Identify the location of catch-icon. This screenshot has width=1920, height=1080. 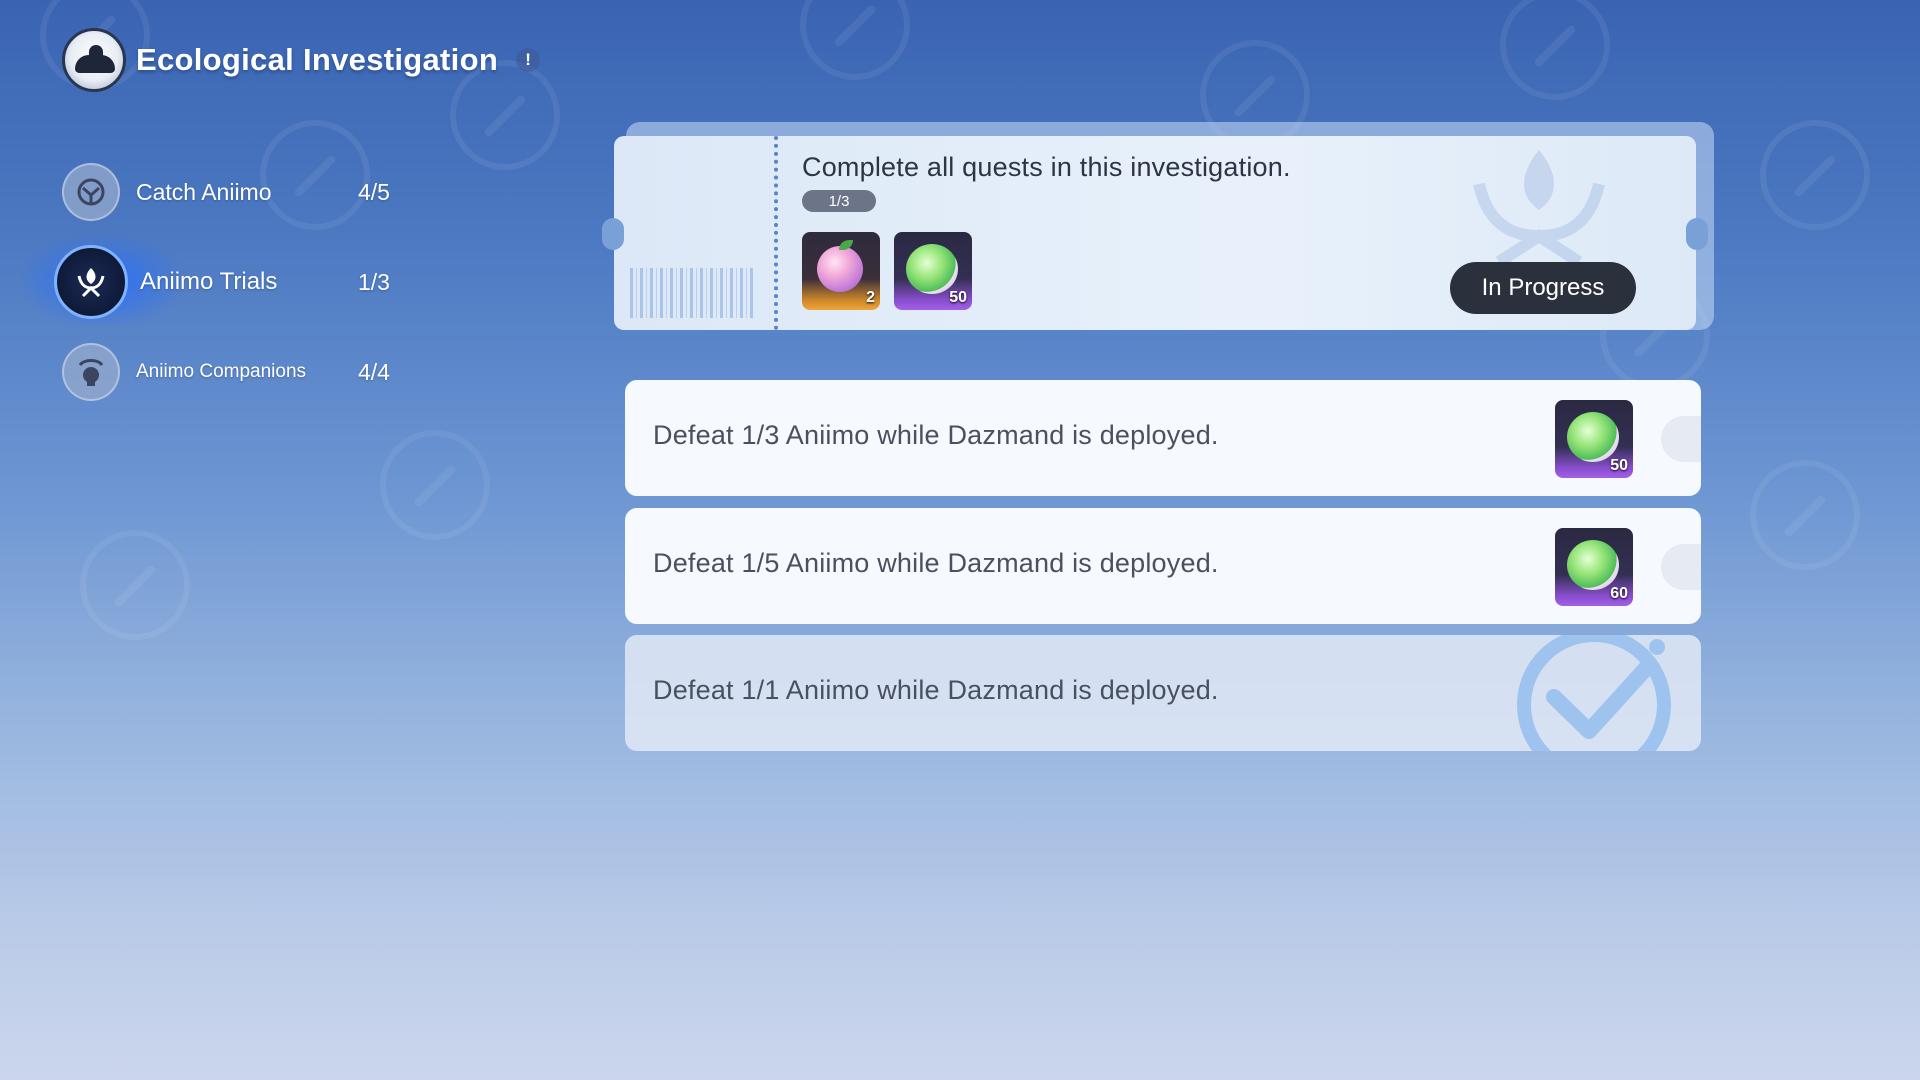
(91, 192).